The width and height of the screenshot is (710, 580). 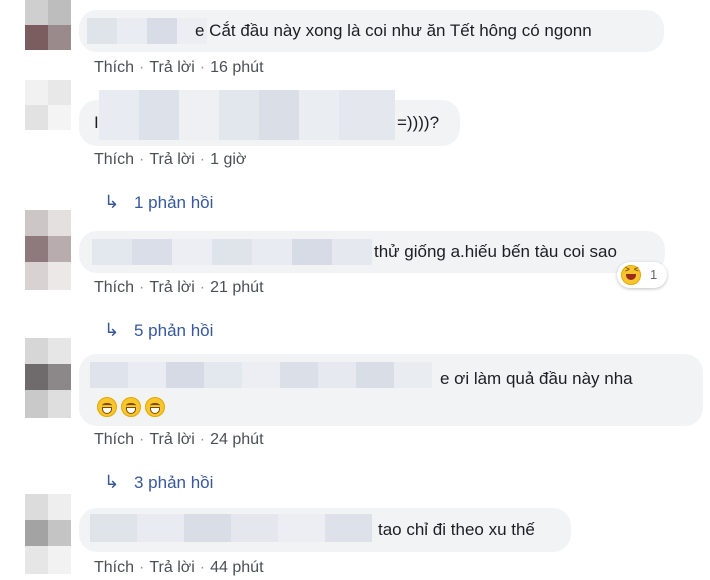 I want to click on view-replies-link: ↳ 5 phản hồi, so click(x=158, y=330).